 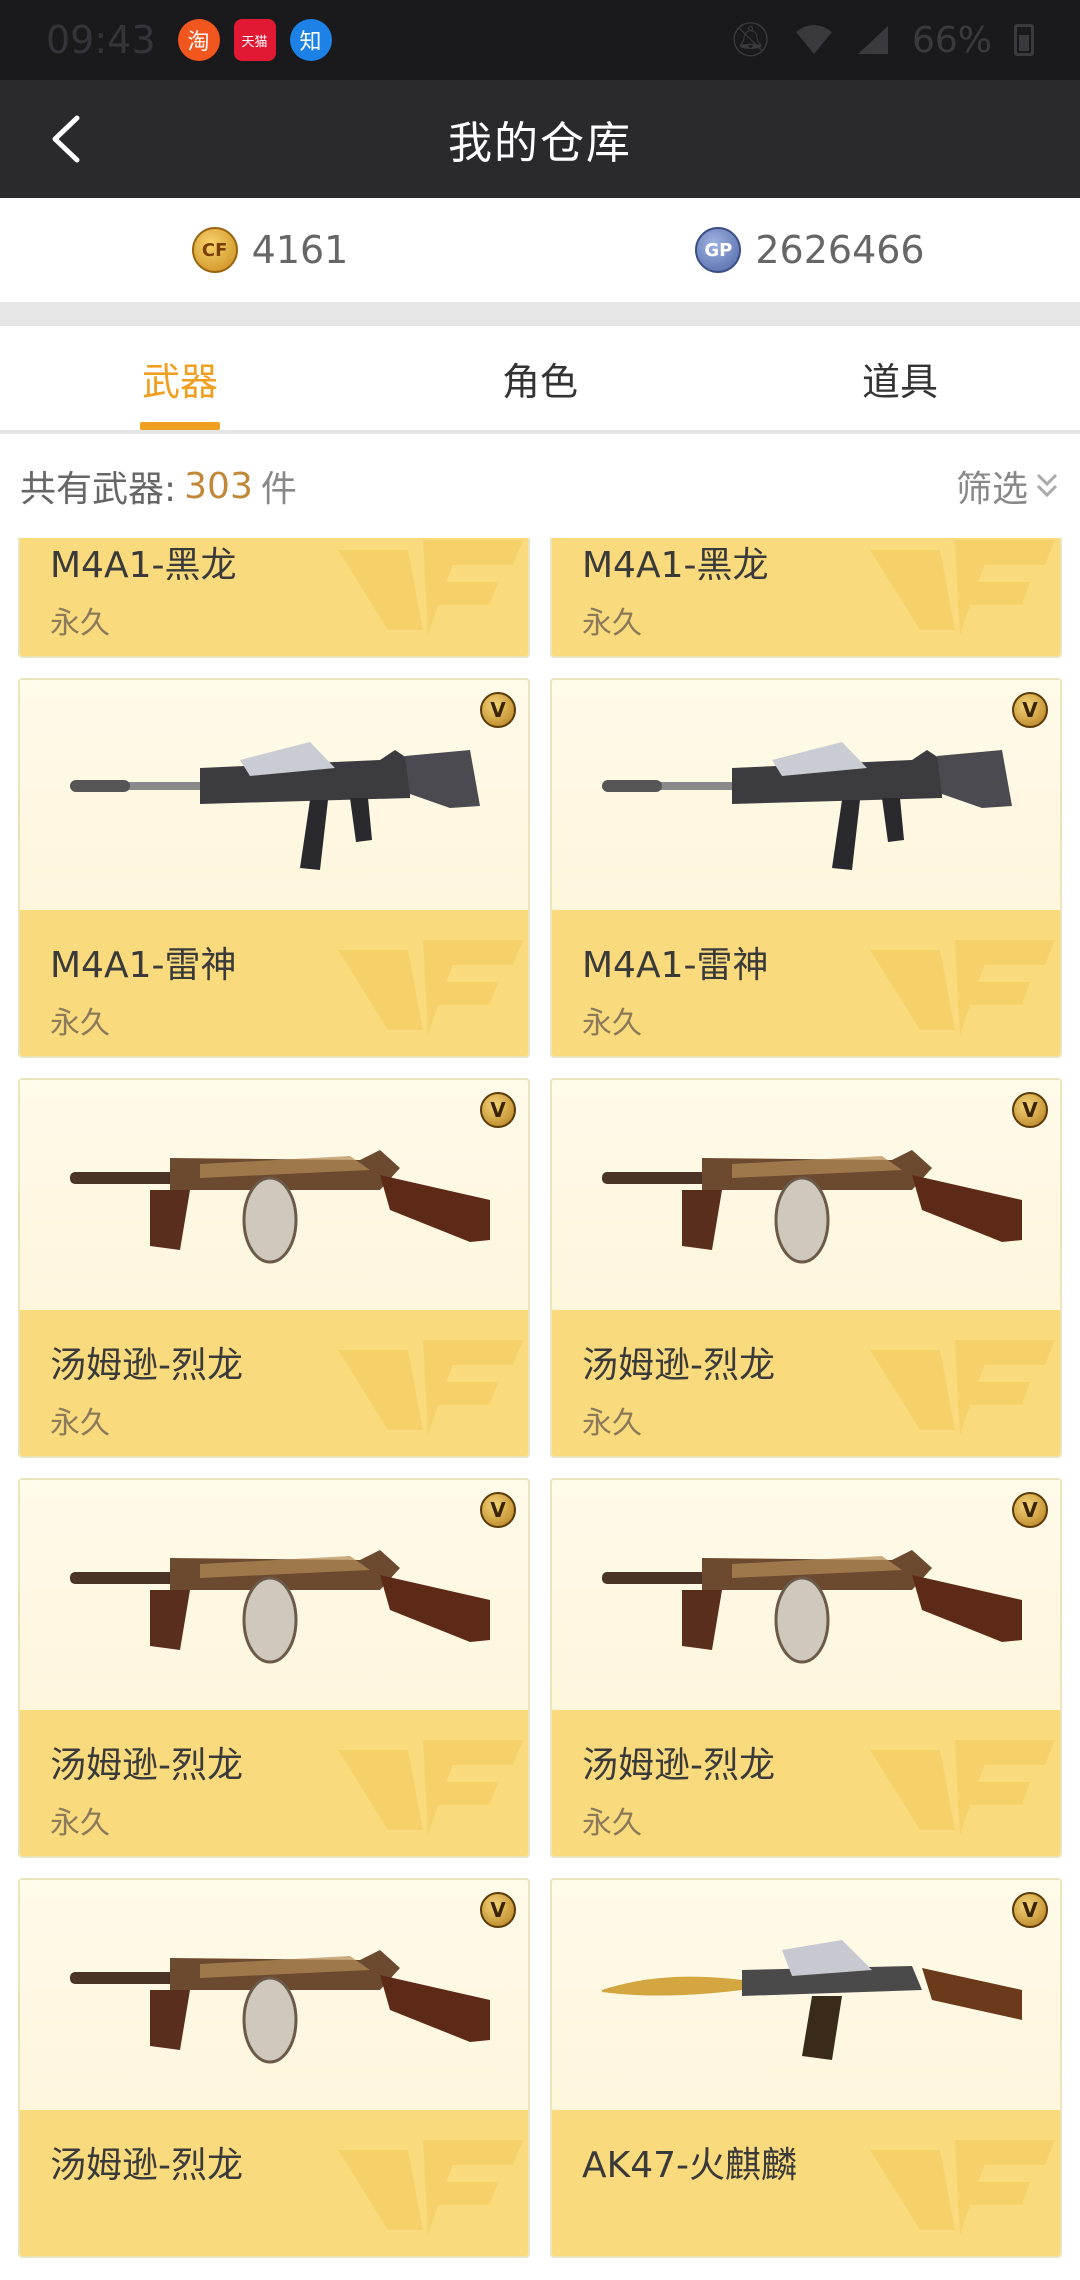 What do you see at coordinates (951, 40) in the screenshot?
I see `battery-percent: 66%` at bounding box center [951, 40].